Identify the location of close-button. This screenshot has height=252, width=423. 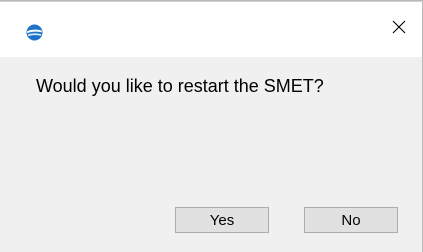
(399, 29).